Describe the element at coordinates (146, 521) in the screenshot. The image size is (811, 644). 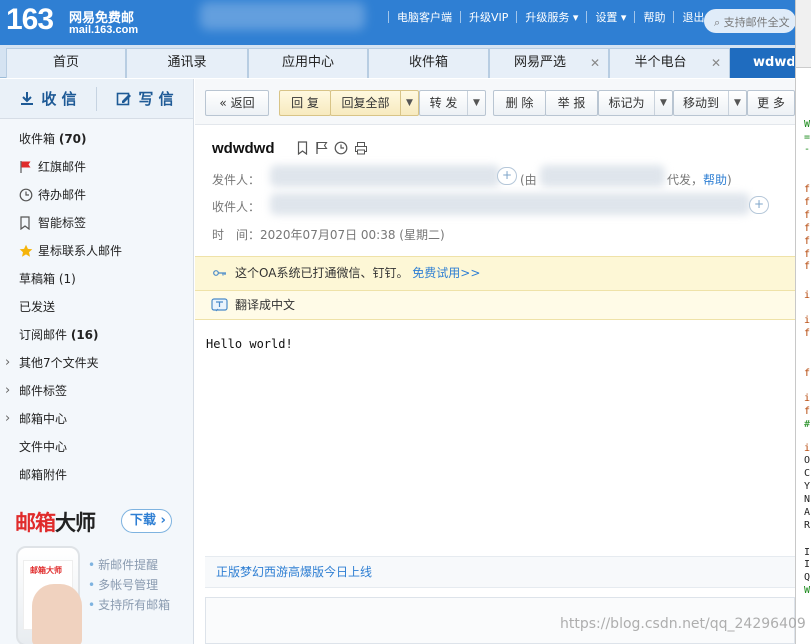
I see `download-button: 下载 ›` at that location.